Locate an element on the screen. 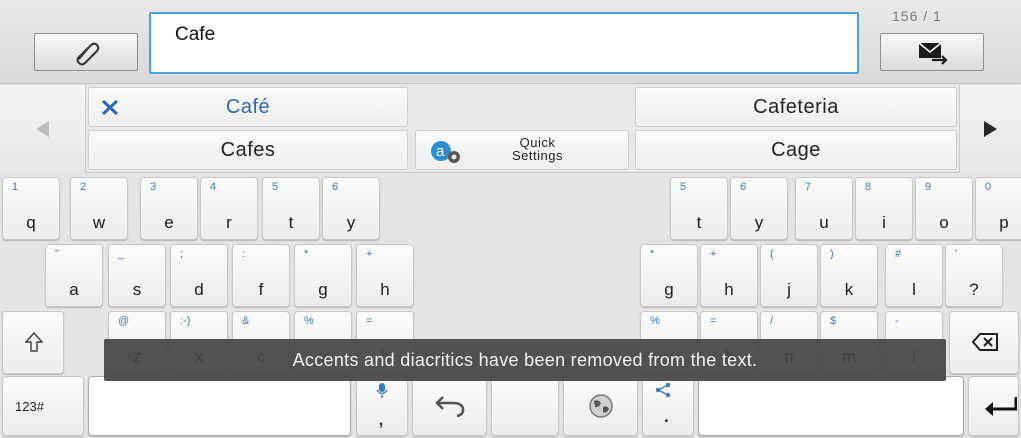  key-secondary-label: + is located at coordinates (713, 254).